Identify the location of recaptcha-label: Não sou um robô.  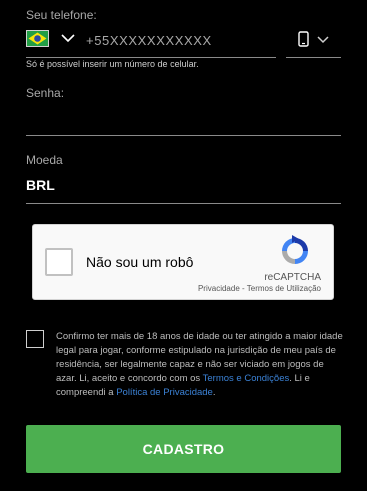
(140, 262).